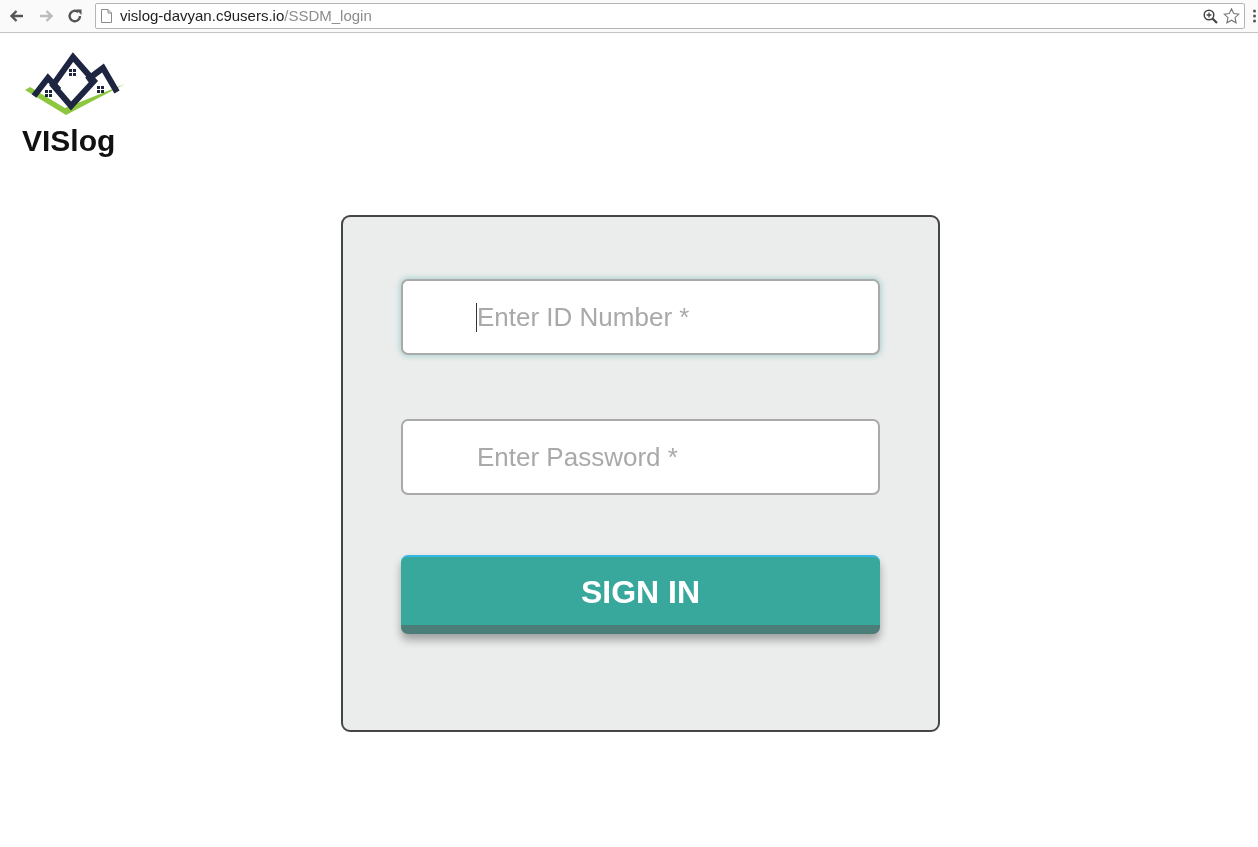 The image size is (1258, 847). I want to click on bookmark-star-icon, so click(1231, 16).